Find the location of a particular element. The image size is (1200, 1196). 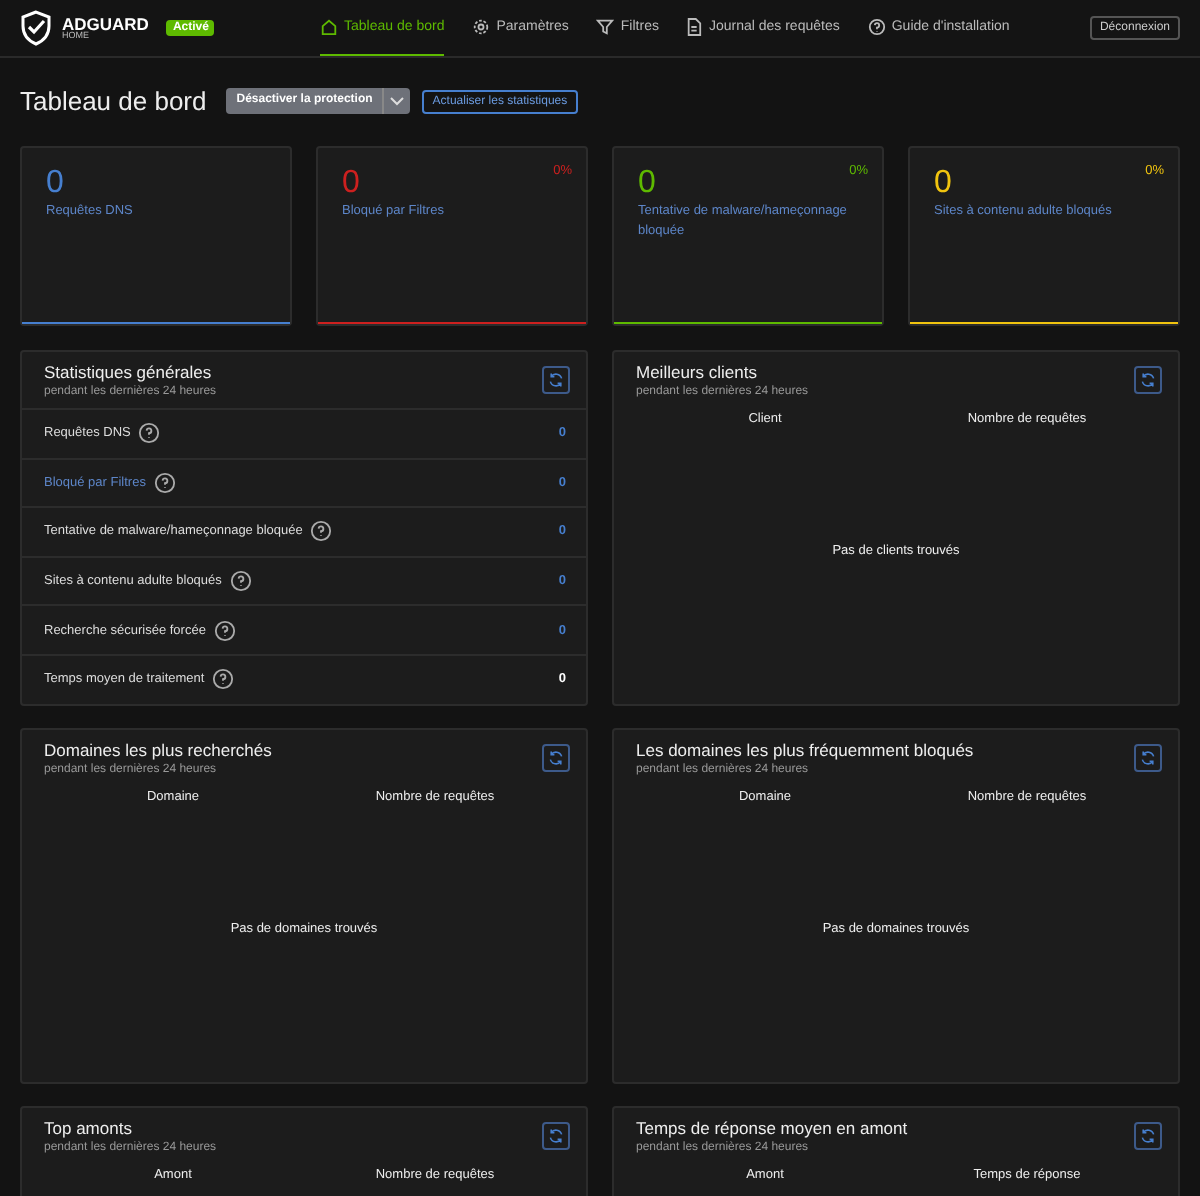

home-icon is located at coordinates (329, 27).